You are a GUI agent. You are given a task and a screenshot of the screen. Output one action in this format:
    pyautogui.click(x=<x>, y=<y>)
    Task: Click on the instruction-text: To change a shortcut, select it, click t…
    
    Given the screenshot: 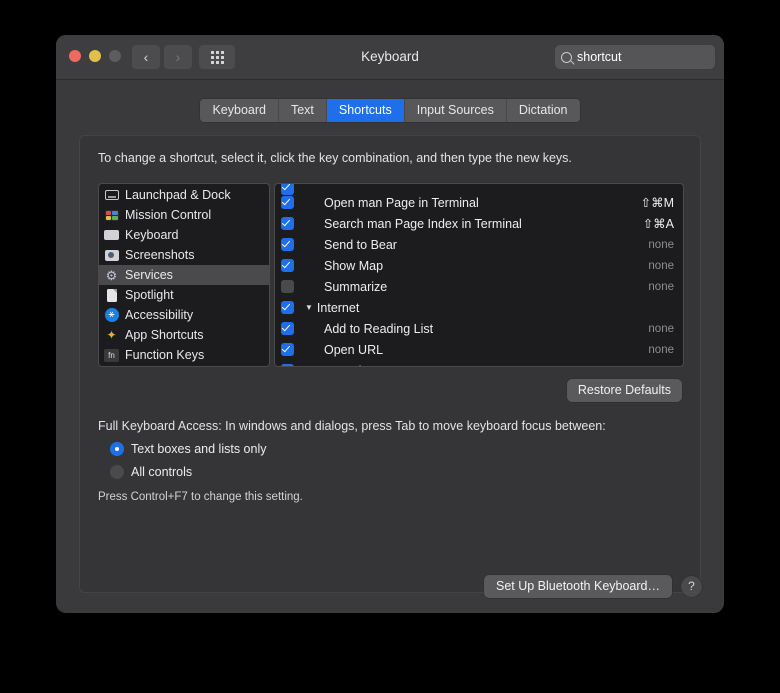 What is the action you would take?
    pyautogui.click(x=335, y=158)
    